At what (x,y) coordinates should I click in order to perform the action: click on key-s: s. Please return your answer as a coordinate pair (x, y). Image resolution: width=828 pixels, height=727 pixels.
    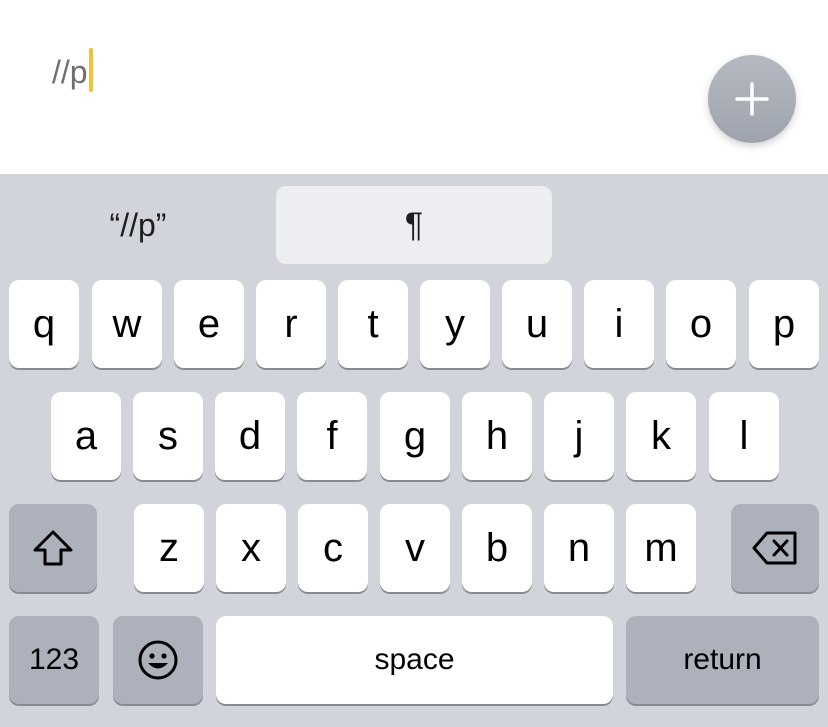
    Looking at the image, I should click on (168, 436).